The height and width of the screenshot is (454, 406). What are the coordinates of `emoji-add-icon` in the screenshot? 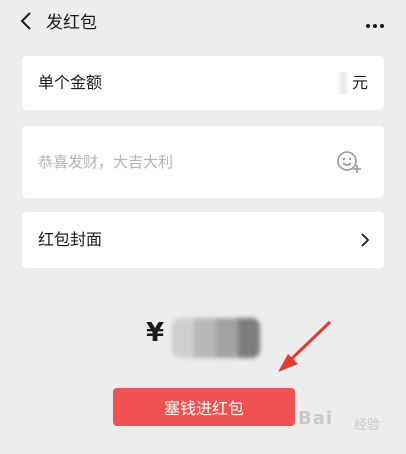 It's located at (349, 162).